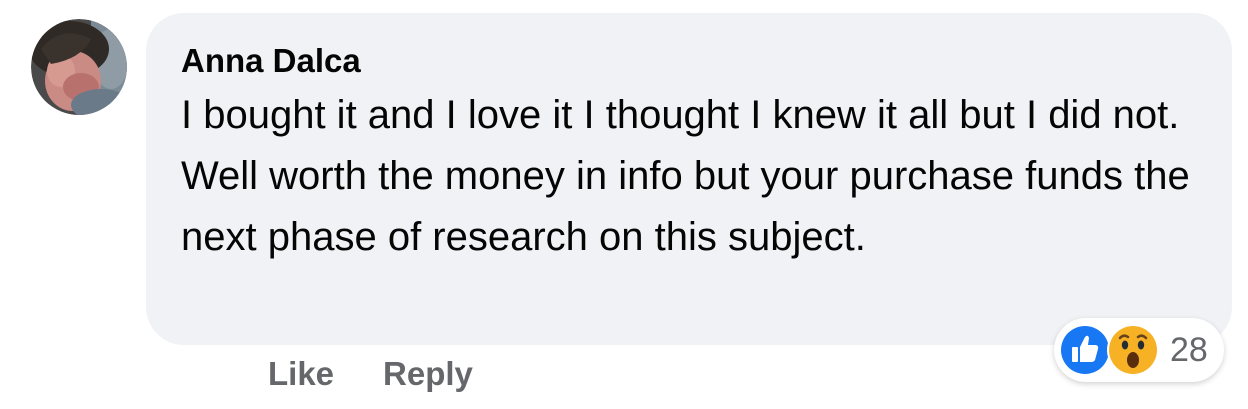 Image resolution: width=1248 pixels, height=409 pixels. What do you see at coordinates (301, 374) in the screenshot?
I see `like-button: Like` at bounding box center [301, 374].